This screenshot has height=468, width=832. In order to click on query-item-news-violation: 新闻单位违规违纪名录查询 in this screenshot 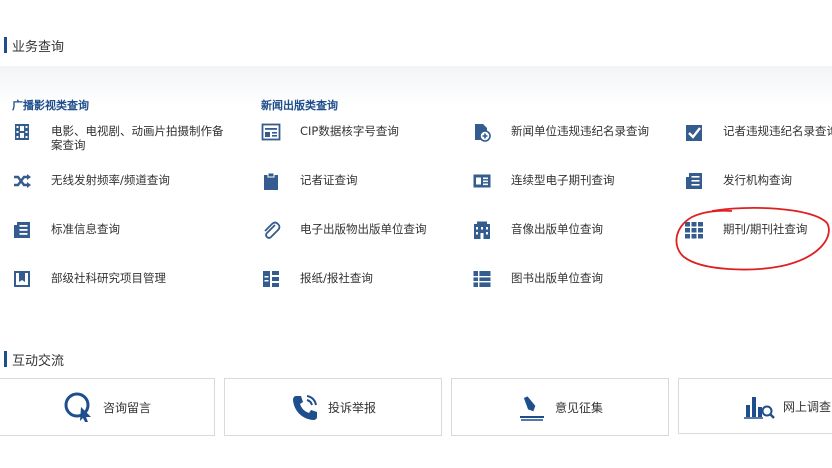, I will do `click(560, 132)`.